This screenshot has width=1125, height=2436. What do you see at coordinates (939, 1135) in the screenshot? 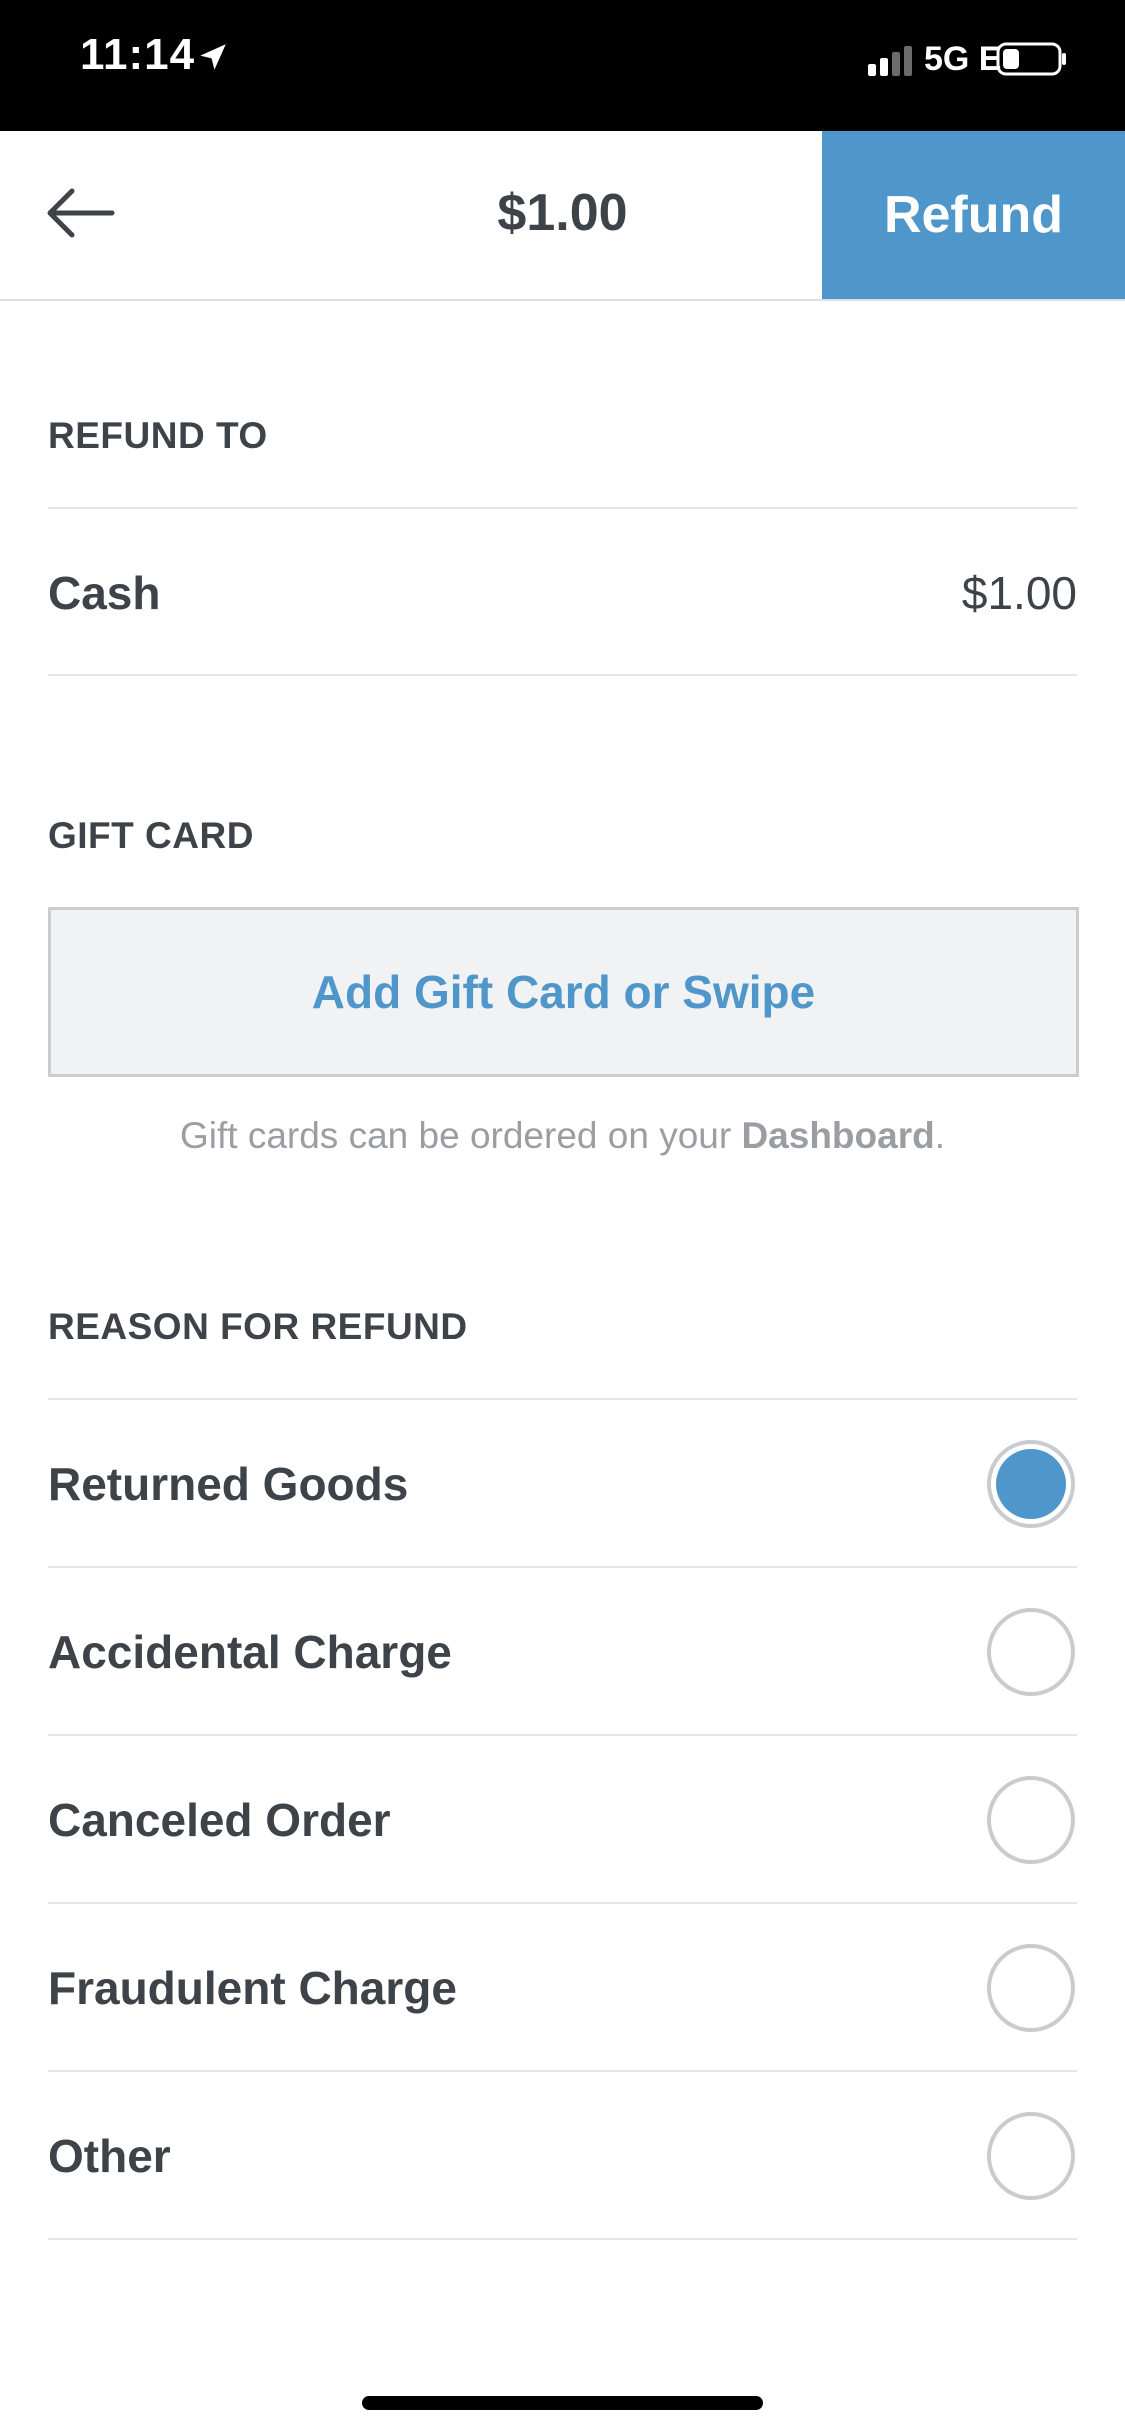
I see `gift-card-note-suffix: .` at bounding box center [939, 1135].